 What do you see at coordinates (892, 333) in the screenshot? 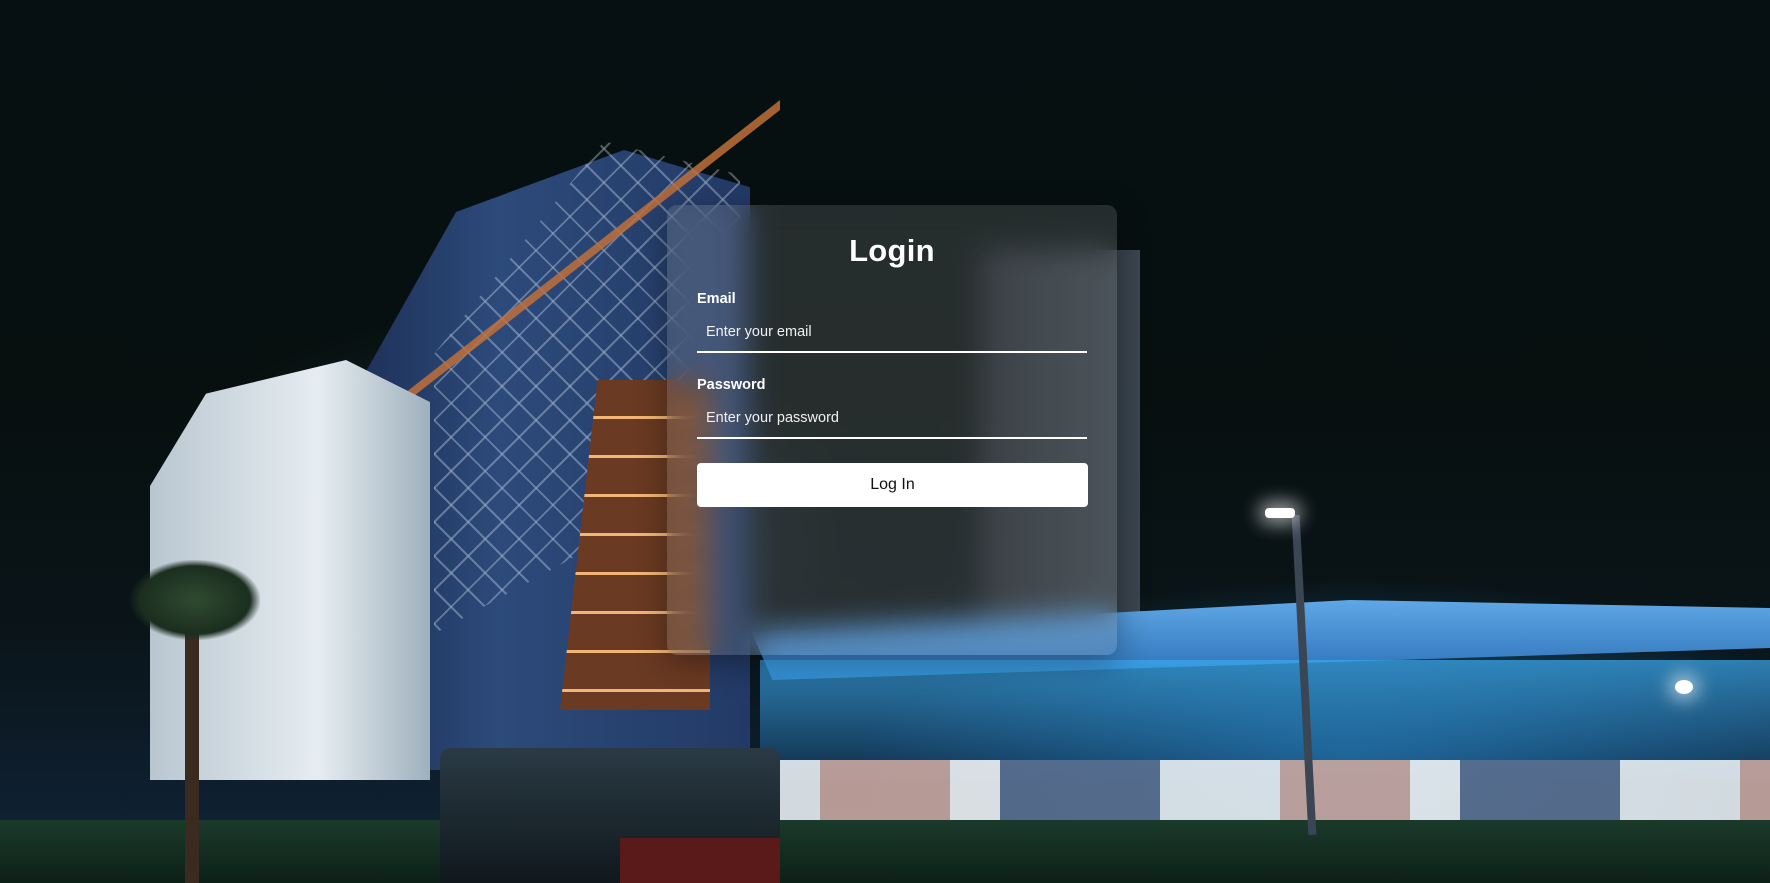
I see `email-input` at bounding box center [892, 333].